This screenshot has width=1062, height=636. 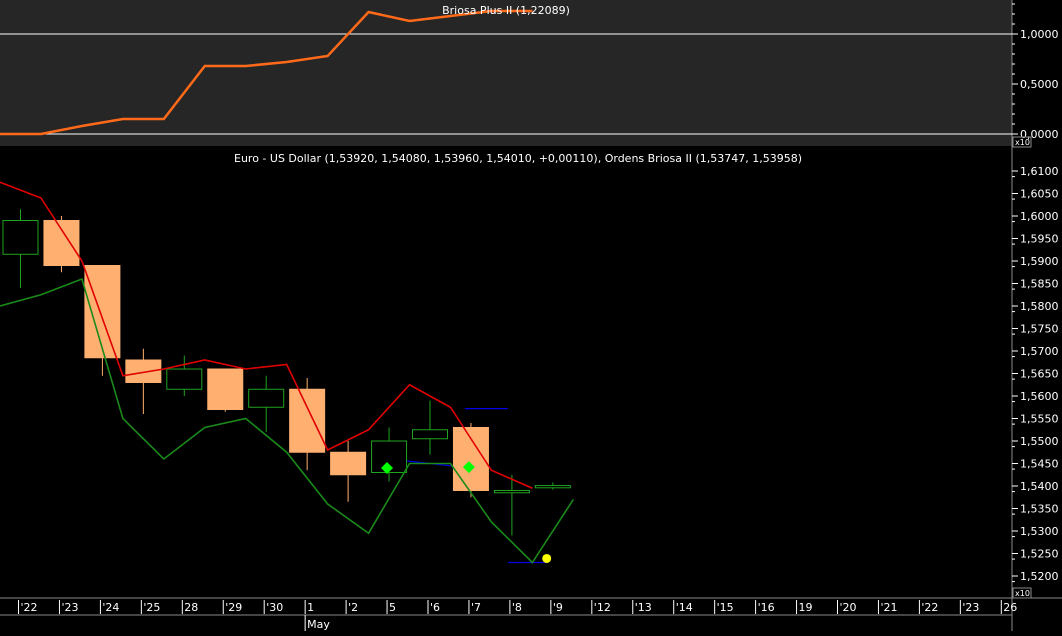 What do you see at coordinates (1039, 486) in the screenshot?
I see `y-tick-label: 1,5400` at bounding box center [1039, 486].